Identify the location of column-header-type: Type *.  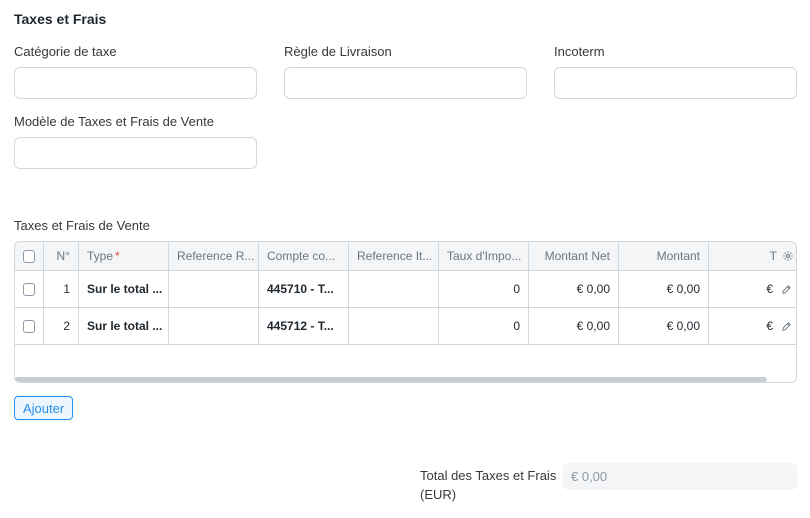
(124, 256).